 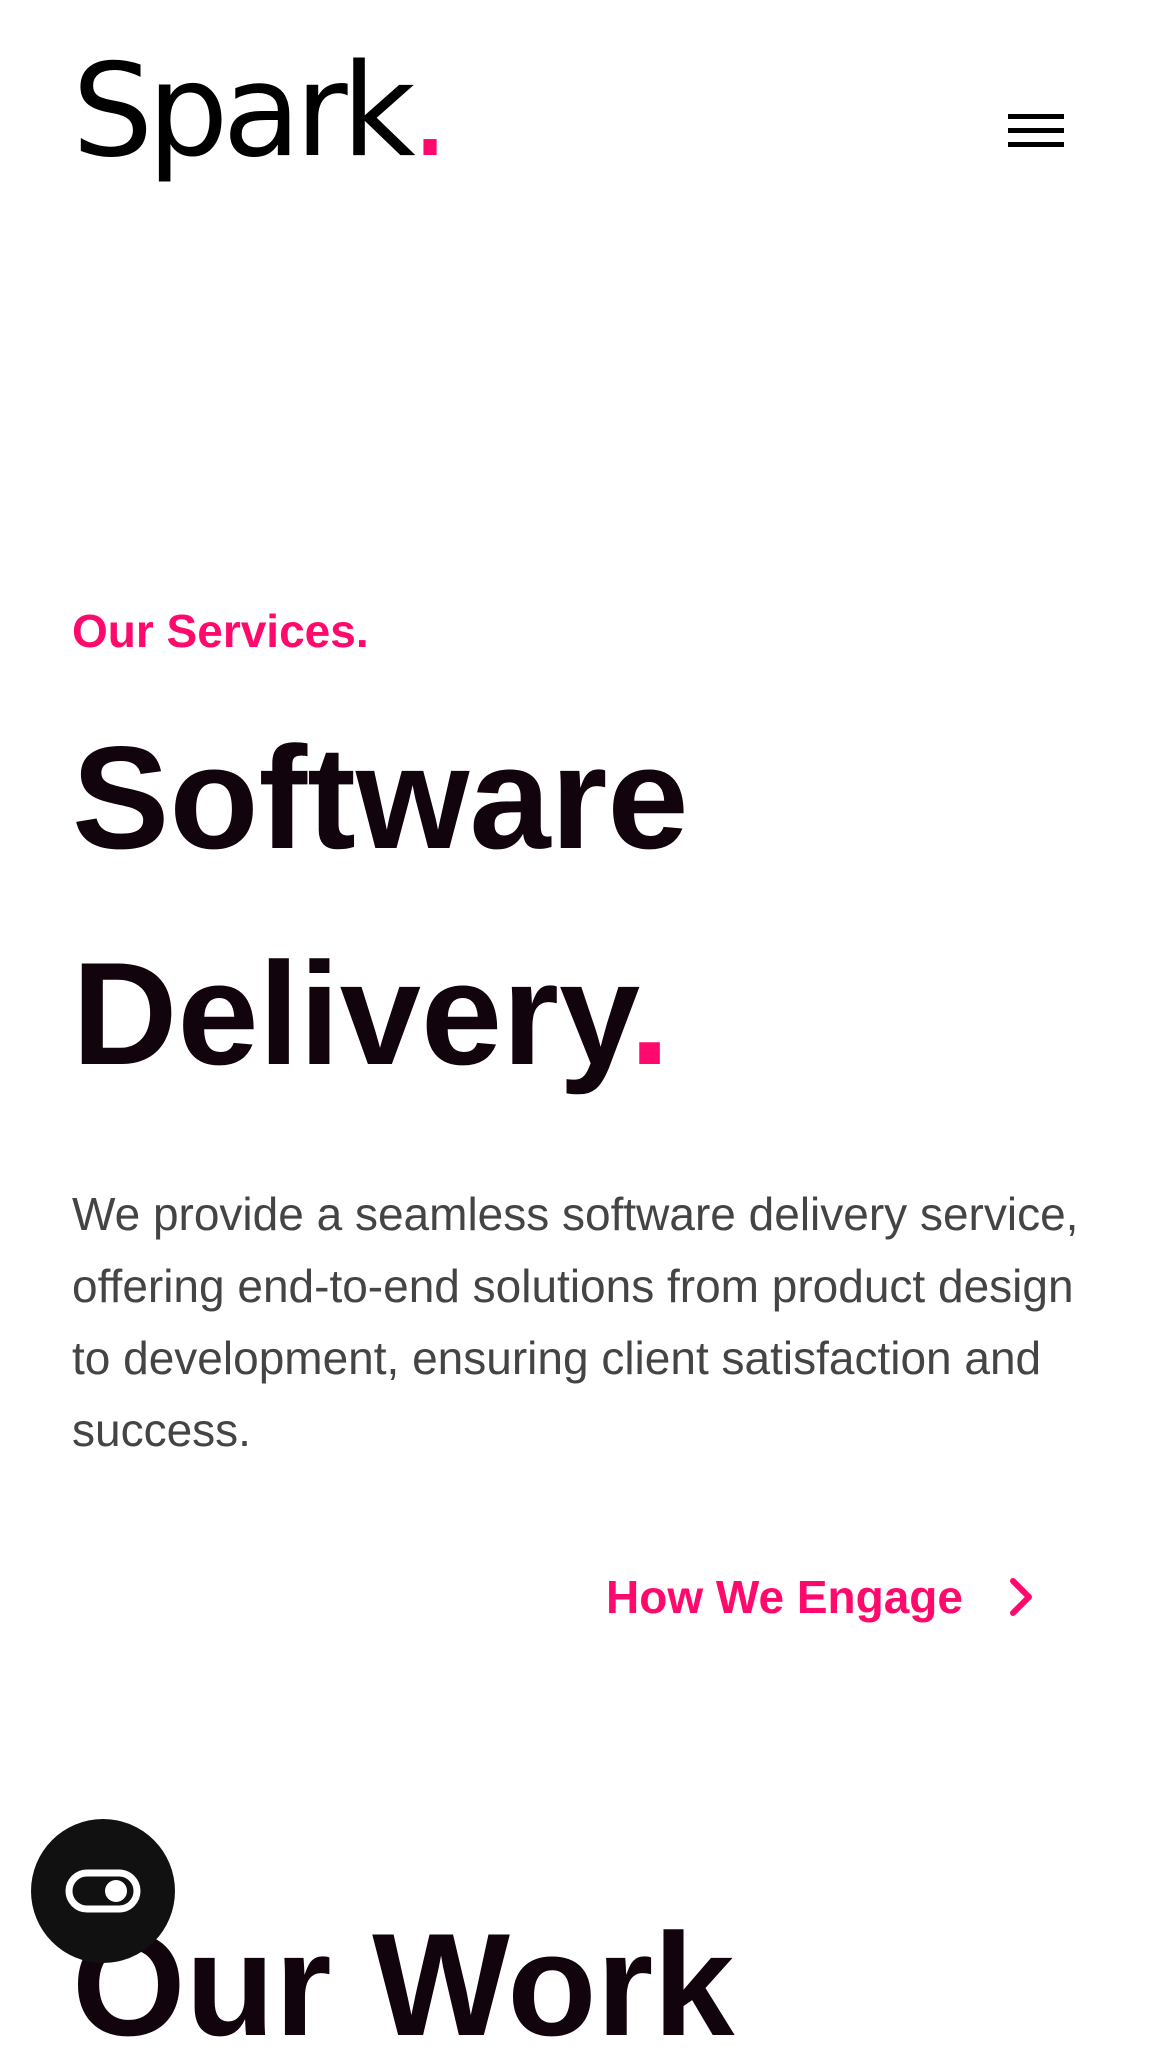 I want to click on site-header: Spark., so click(x=585, y=115).